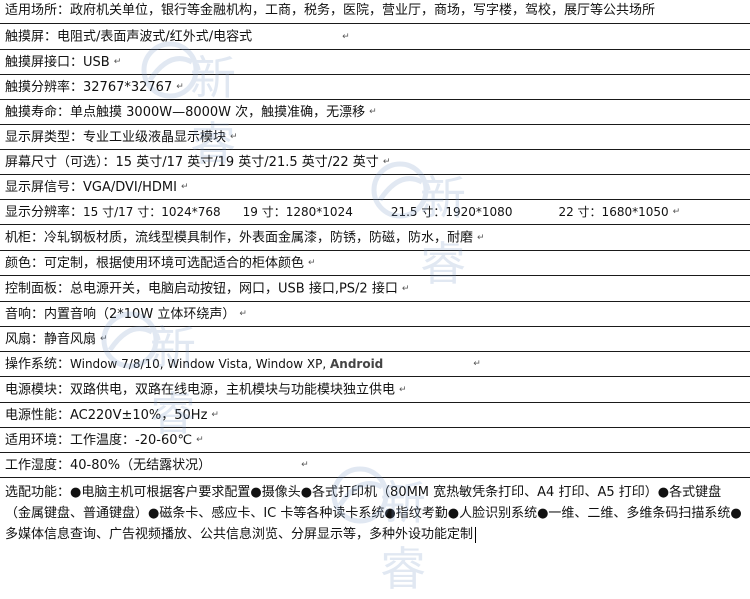 The image size is (750, 599). Describe the element at coordinates (375, 263) in the screenshot. I see `spec-row-color: 颜色：可定制，根据使用环境可选配适合的柜体颜色 ↵` at that location.